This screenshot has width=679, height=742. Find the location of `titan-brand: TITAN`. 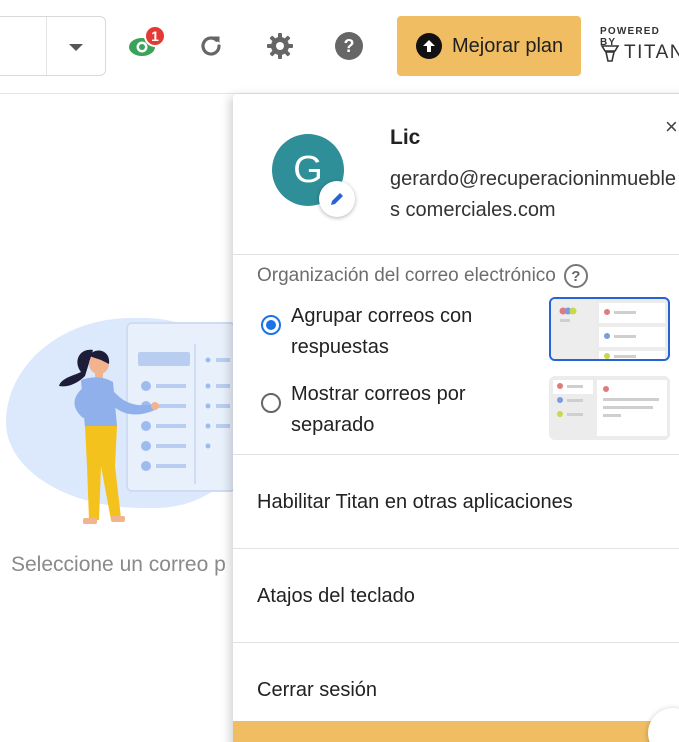

titan-brand: TITAN is located at coordinates (639, 53).